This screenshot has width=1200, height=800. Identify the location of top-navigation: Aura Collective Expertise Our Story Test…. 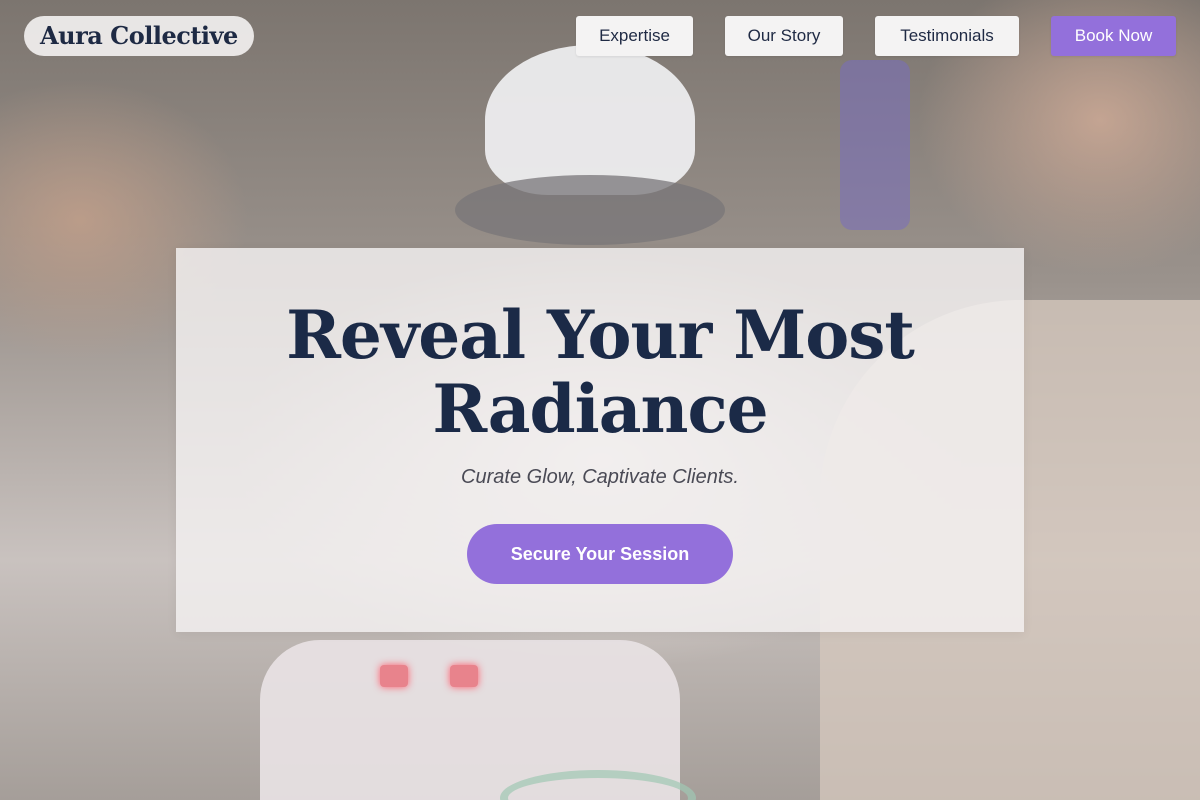
(600, 36).